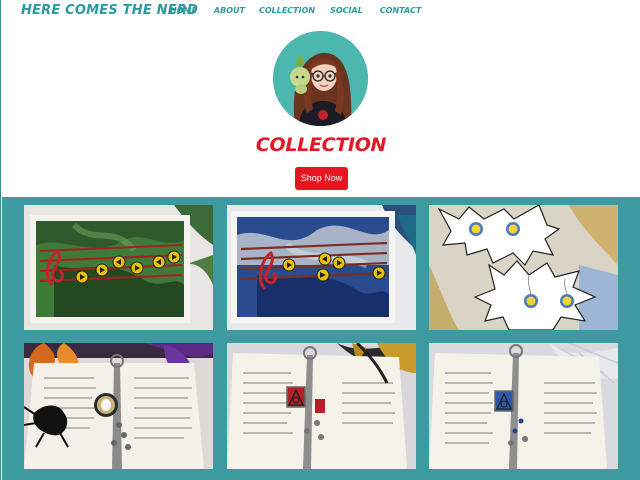 The height and width of the screenshot is (480, 640). Describe the element at coordinates (321, 178) in the screenshot. I see `shop-now-button: Shop Now` at that location.